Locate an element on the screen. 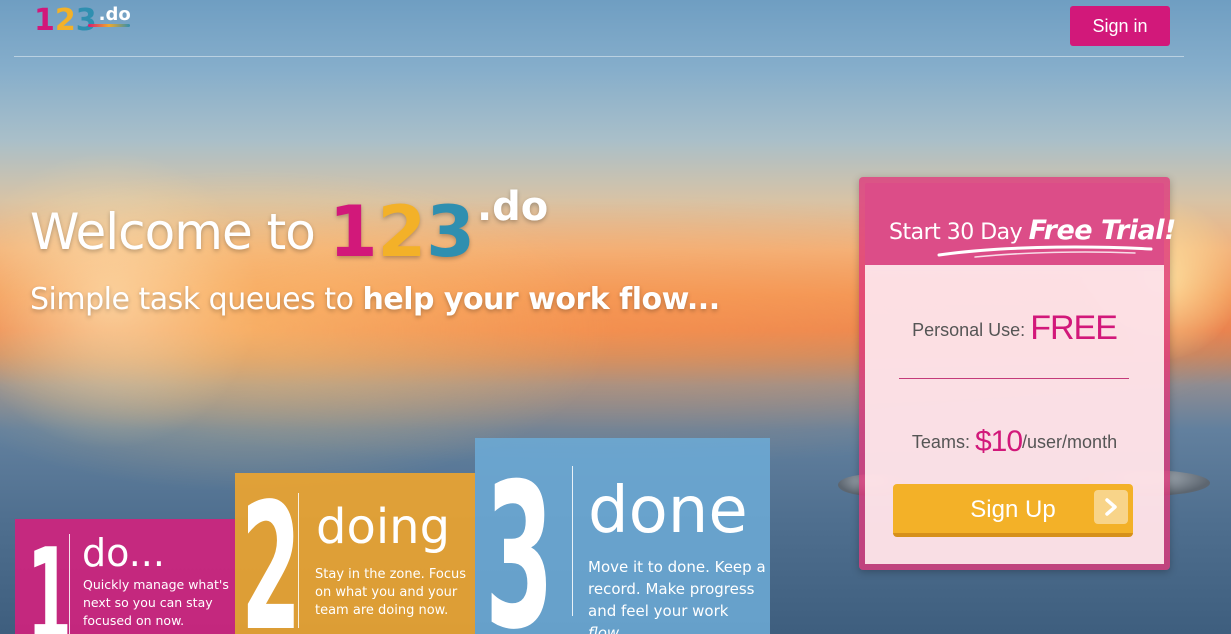  step-2-title: doing is located at coordinates (383, 527).